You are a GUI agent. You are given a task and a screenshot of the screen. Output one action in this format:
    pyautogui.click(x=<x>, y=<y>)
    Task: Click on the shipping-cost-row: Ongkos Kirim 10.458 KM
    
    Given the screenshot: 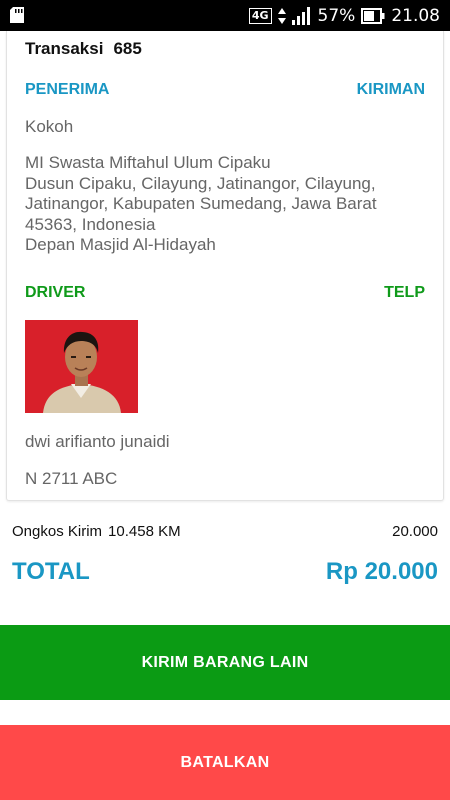 What is the action you would take?
    pyautogui.click(x=96, y=531)
    